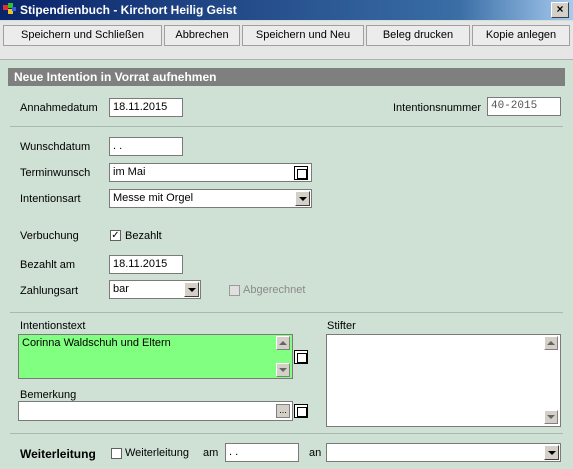 The height and width of the screenshot is (469, 573). Describe the element at coordinates (143, 236) in the screenshot. I see `bezahlt-label: Bezahlt` at that location.